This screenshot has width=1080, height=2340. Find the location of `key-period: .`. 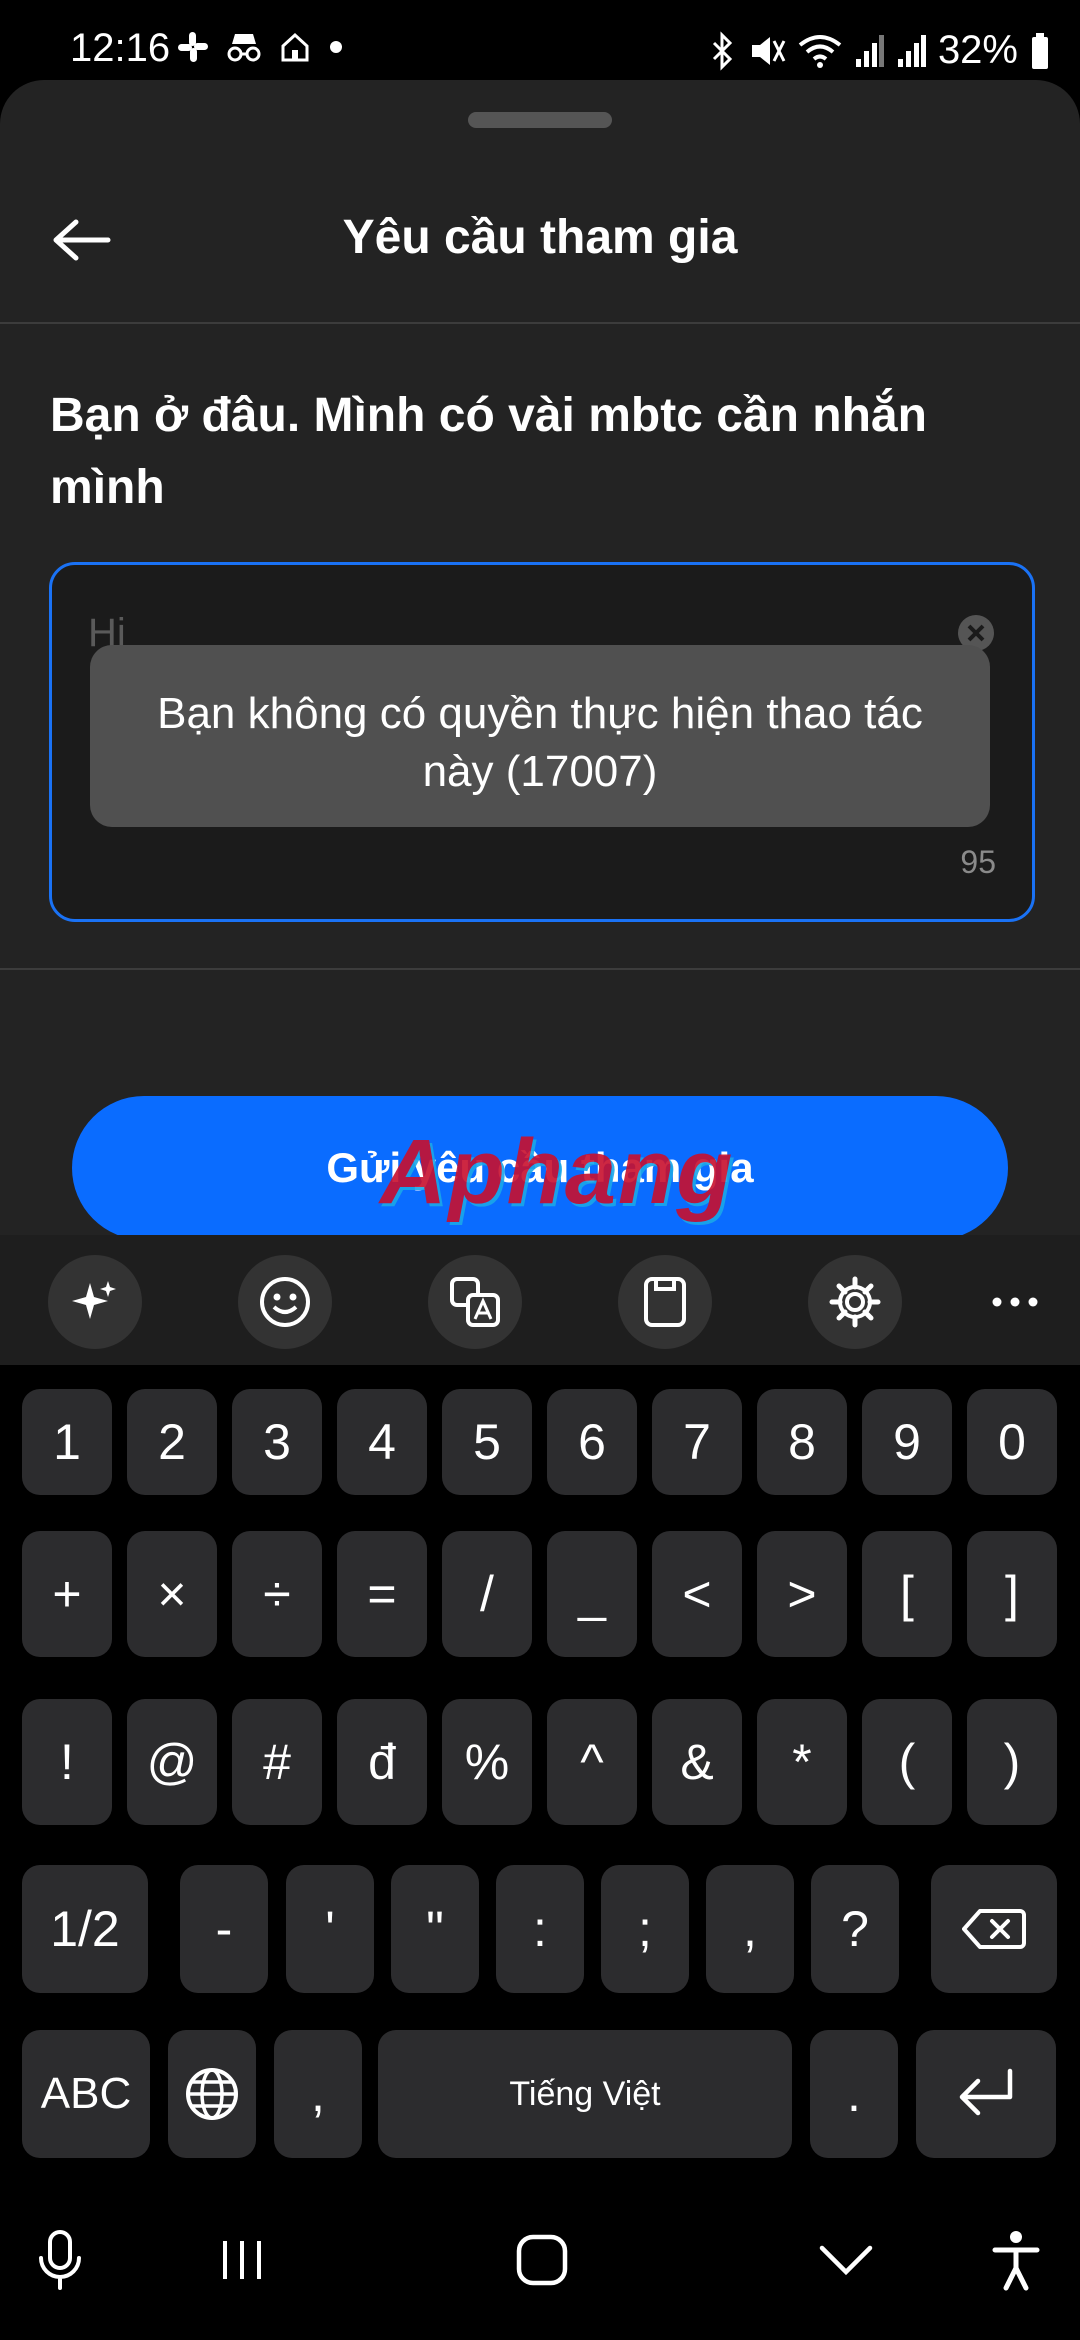

key-period: . is located at coordinates (854, 2094).